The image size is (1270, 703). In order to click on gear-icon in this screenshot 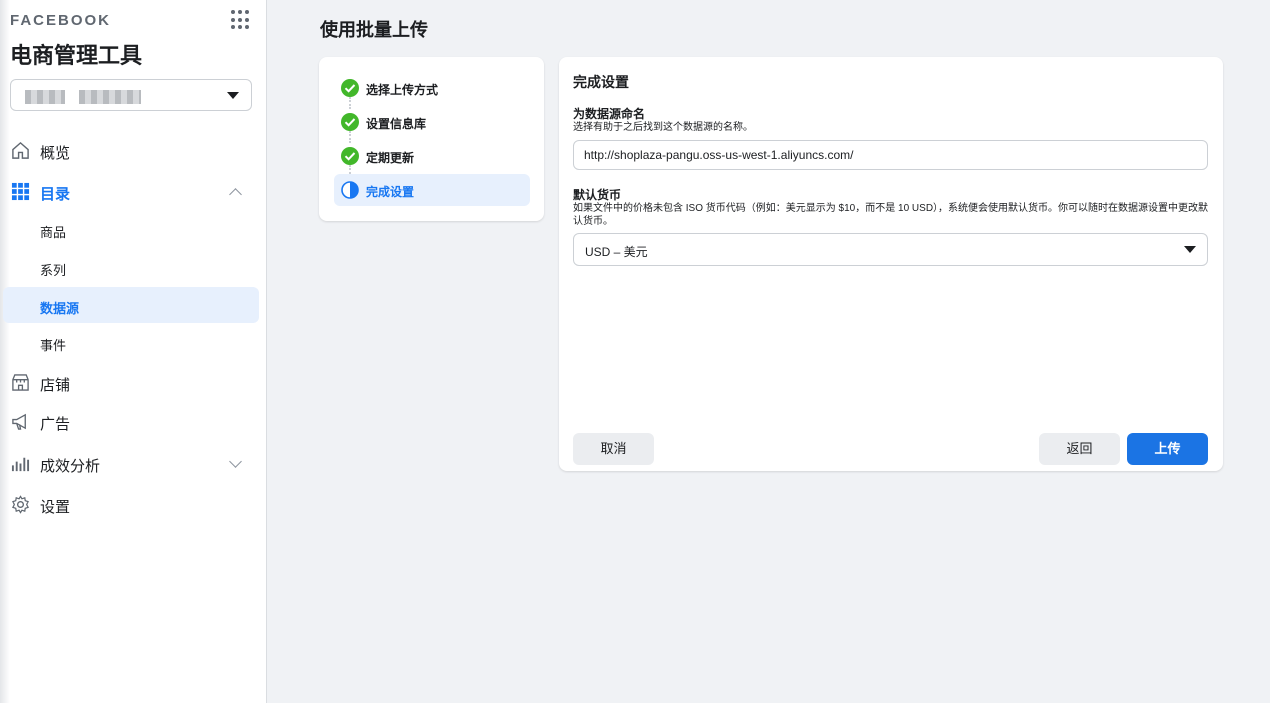, I will do `click(20, 504)`.